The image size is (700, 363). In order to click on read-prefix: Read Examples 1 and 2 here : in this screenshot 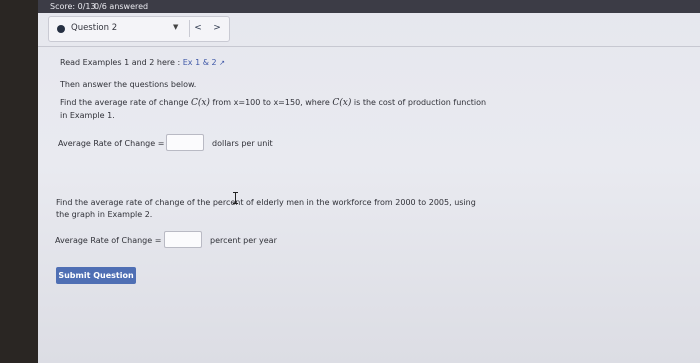, I will do `click(121, 62)`.